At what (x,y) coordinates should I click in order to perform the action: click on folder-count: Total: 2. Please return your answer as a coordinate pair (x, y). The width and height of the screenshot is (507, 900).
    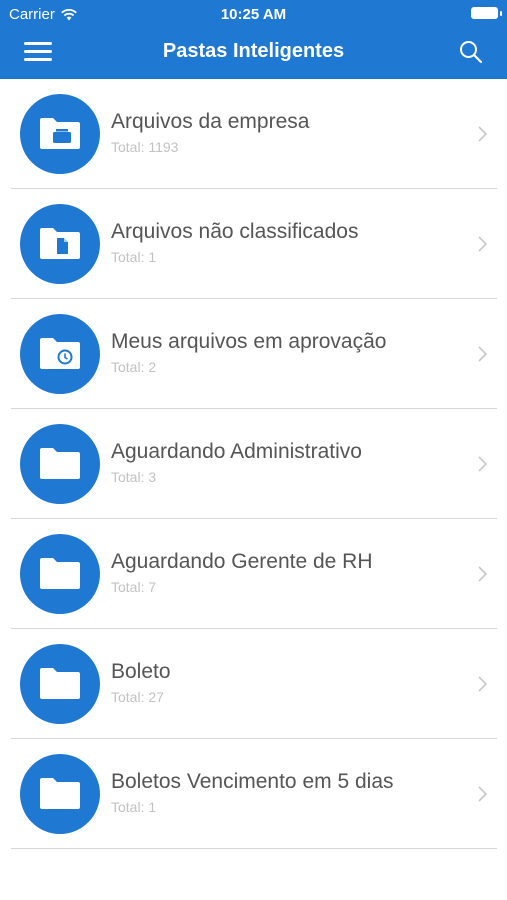
    Looking at the image, I should click on (134, 367).